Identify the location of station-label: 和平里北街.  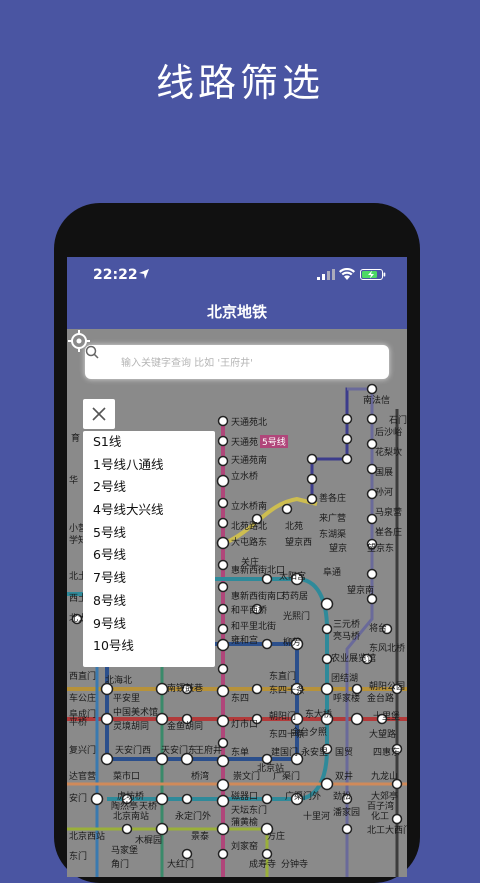
(253, 625).